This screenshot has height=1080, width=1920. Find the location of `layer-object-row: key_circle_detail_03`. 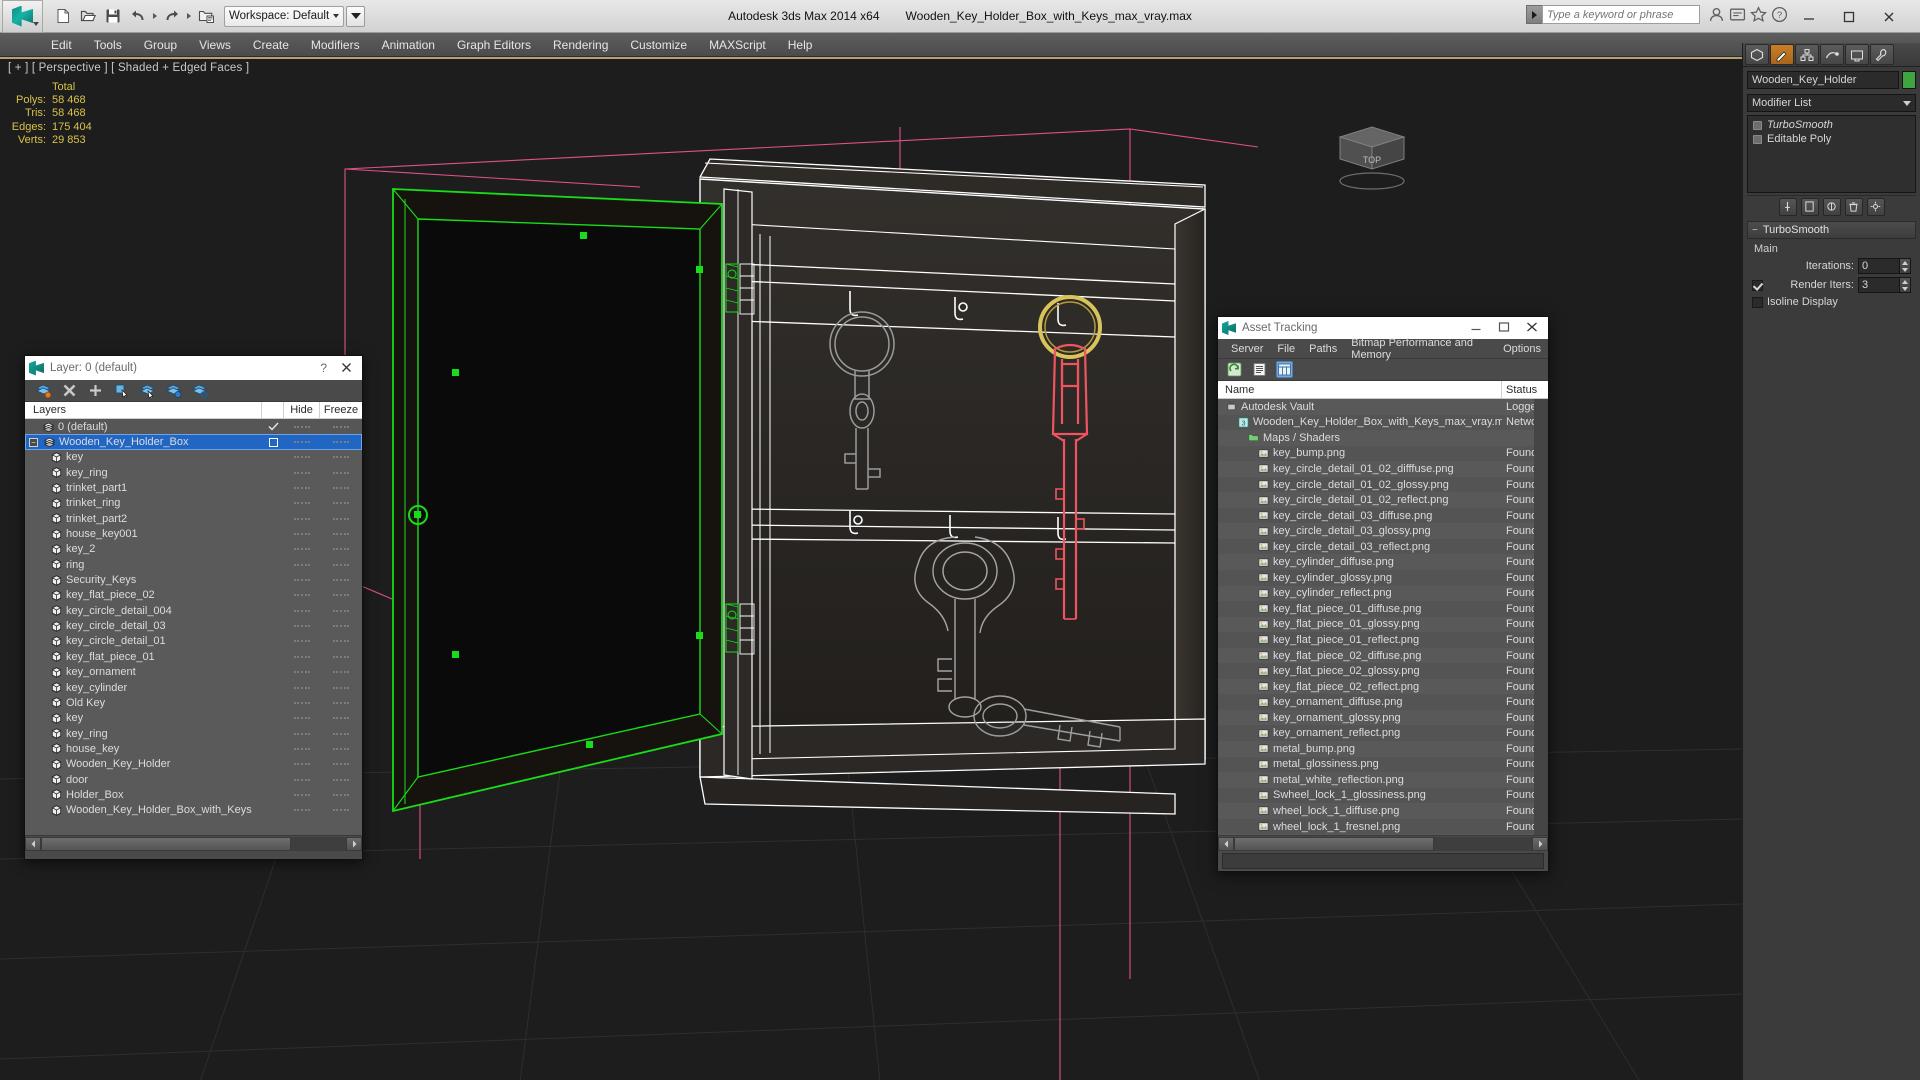

layer-object-row: key_circle_detail_03 is located at coordinates (193, 625).